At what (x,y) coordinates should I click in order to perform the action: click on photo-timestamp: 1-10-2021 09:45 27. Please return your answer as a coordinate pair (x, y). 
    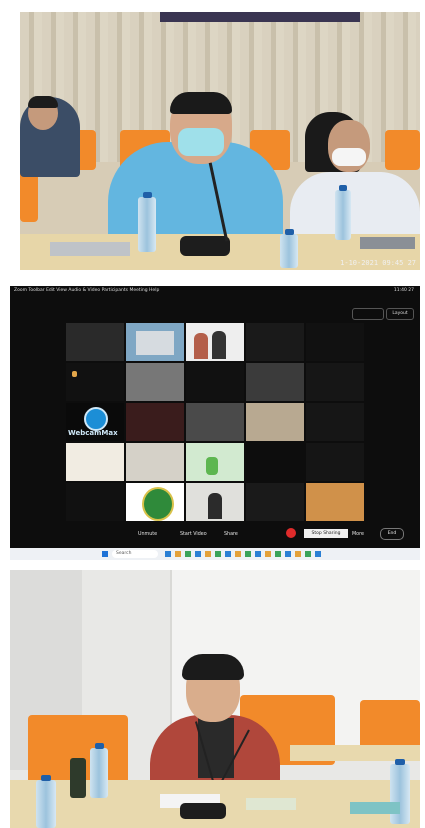
    Looking at the image, I should click on (378, 263).